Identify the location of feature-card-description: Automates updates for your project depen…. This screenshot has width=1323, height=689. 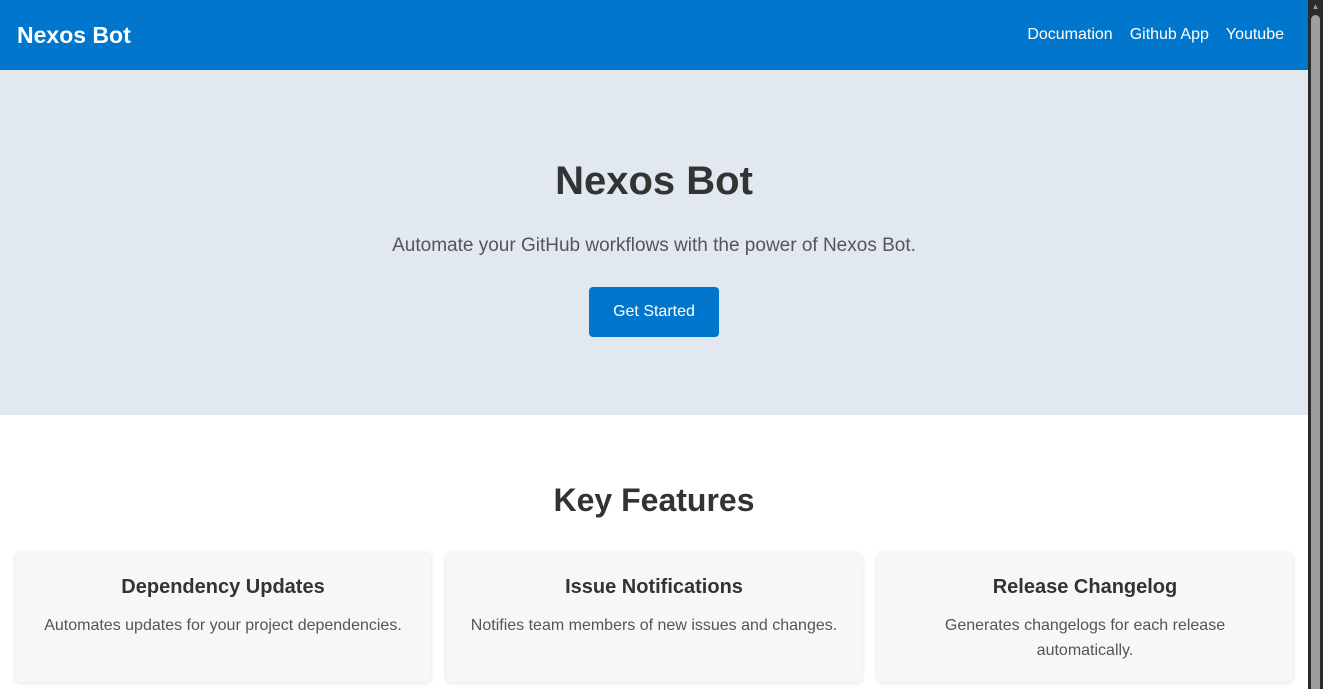
(223, 625).